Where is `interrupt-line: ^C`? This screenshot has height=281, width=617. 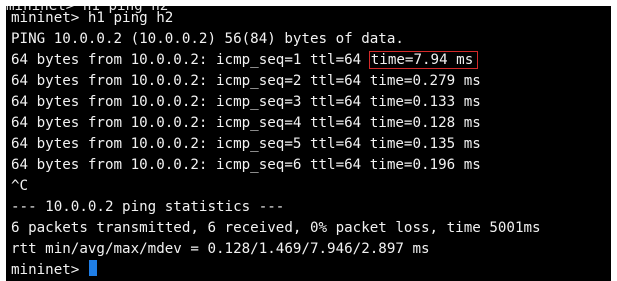 interrupt-line: ^C is located at coordinates (20, 186).